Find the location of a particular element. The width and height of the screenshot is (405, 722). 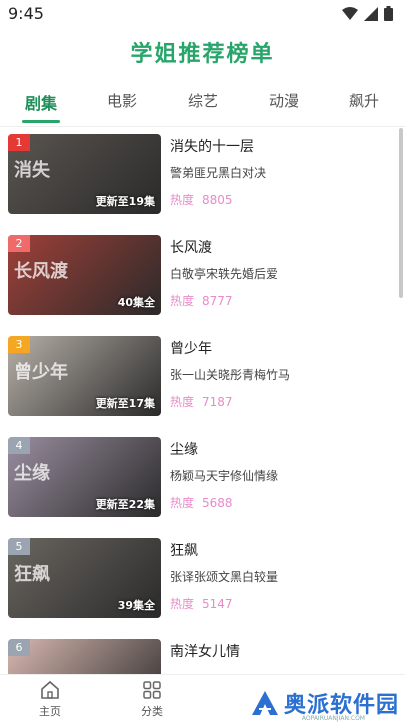

list-item: 尘缘 4 更新至22集 尘缘 杨颖马天宇修仙情缘 热度 5688 is located at coordinates (200, 481).